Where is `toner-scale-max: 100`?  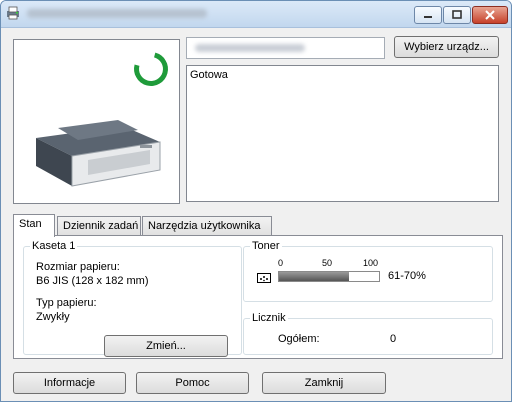
toner-scale-max: 100 is located at coordinates (371, 263).